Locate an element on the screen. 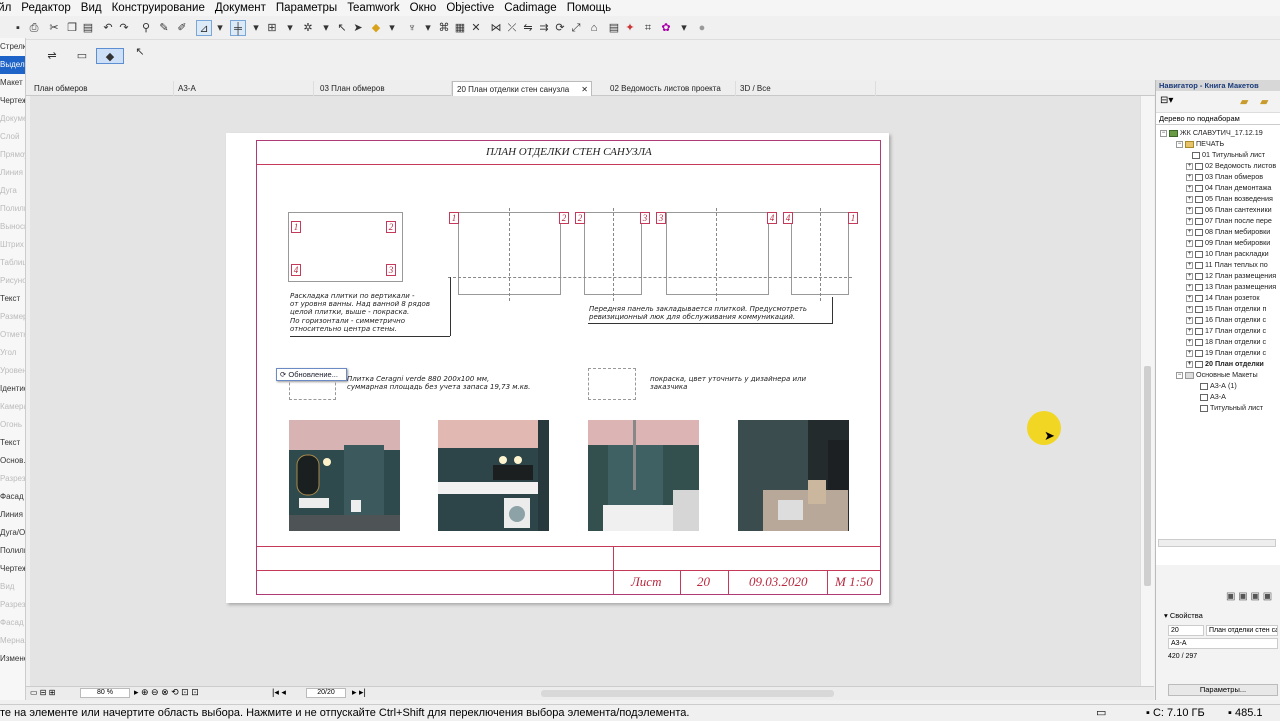  tool-item: Слой is located at coordinates (12, 137).